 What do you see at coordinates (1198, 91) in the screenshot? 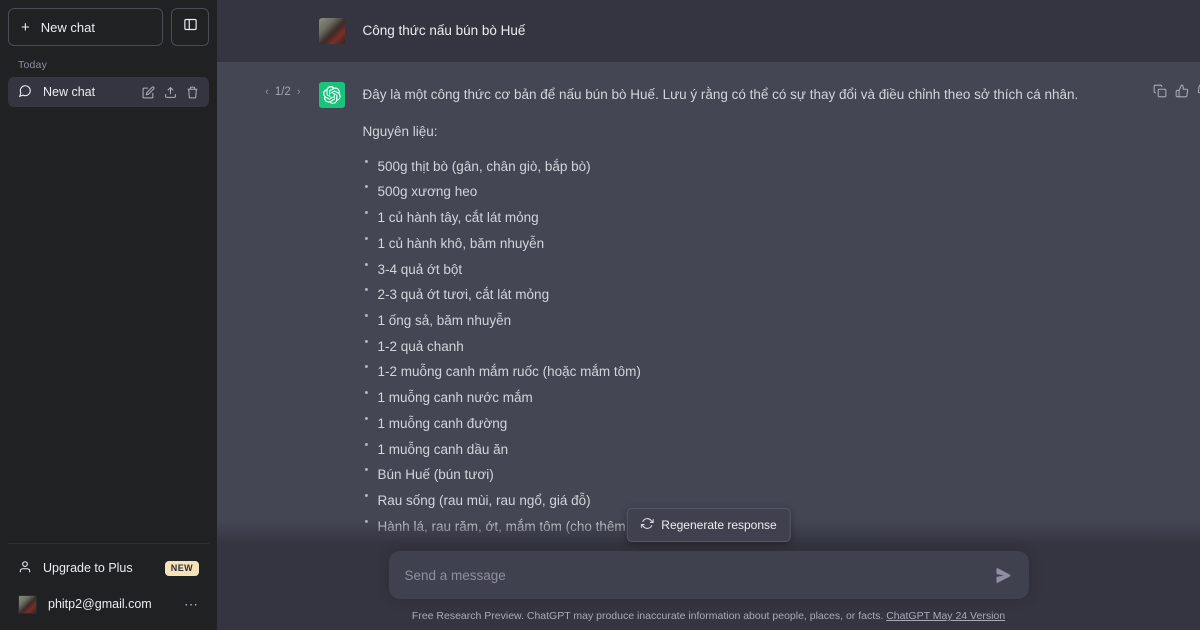
I see `thumbs-down-icon` at bounding box center [1198, 91].